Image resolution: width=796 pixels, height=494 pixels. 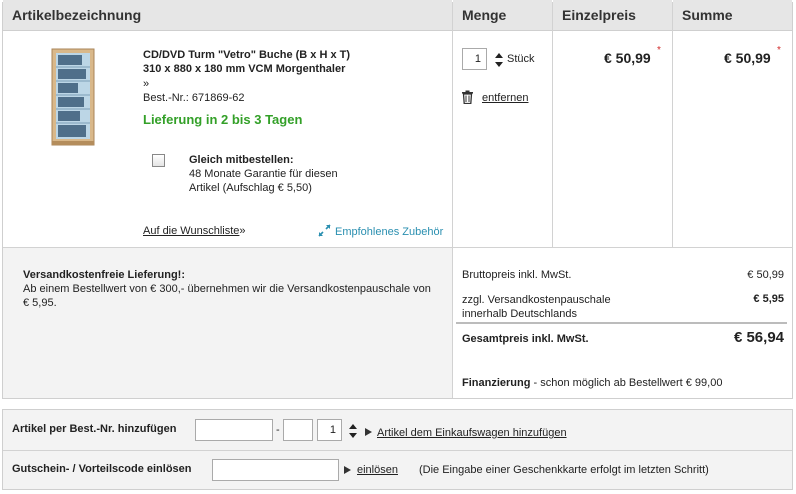 I want to click on warranty-checkbox, so click(x=158, y=160).